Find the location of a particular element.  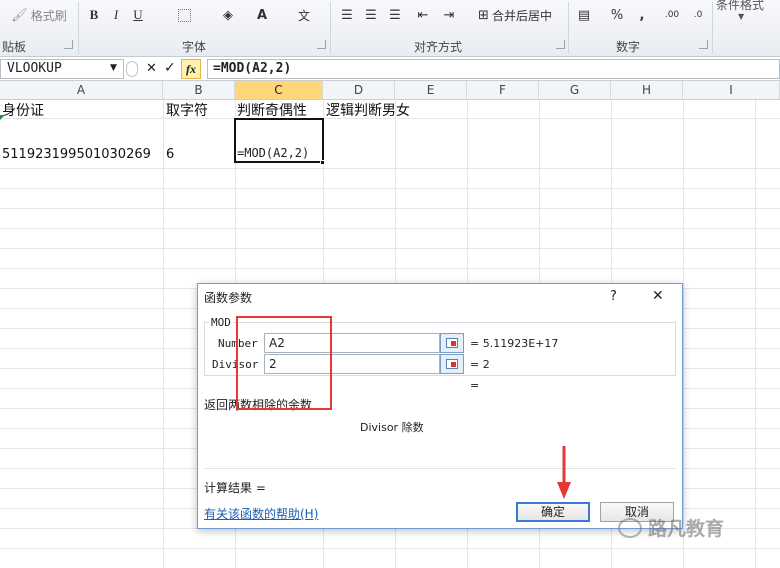

fx-icon: fx is located at coordinates (191, 69).